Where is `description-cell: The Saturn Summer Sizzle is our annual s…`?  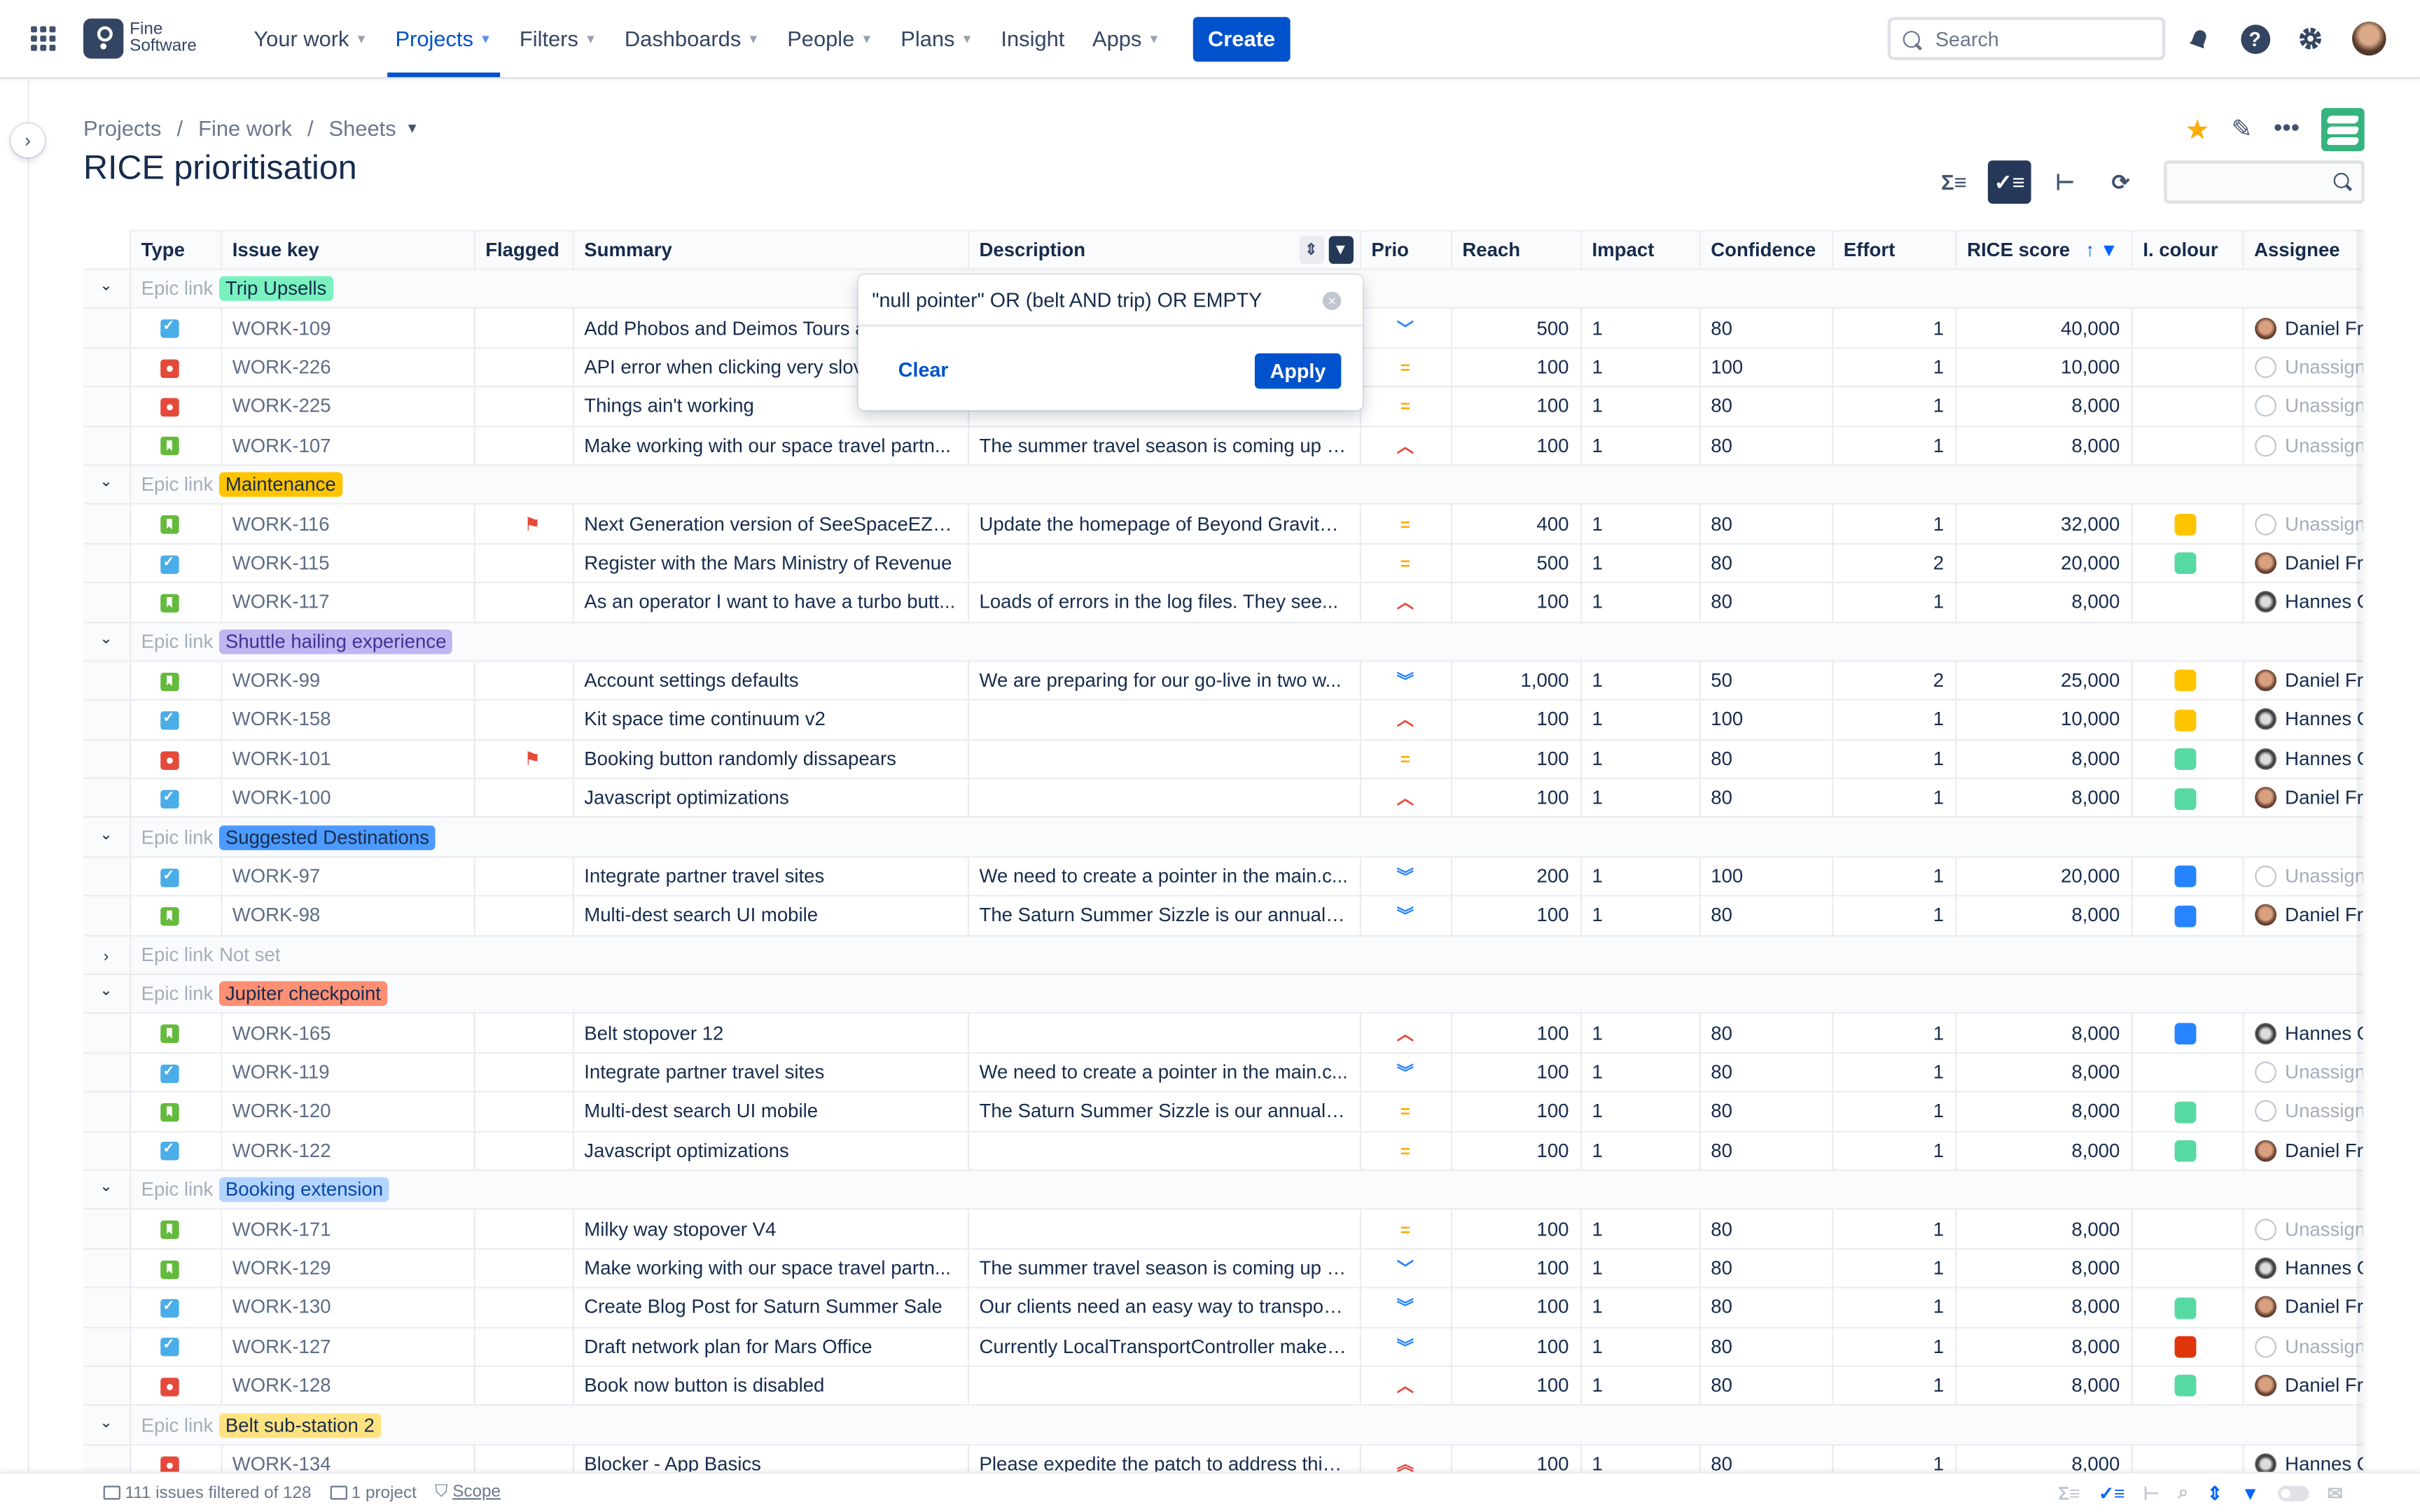
description-cell: The Saturn Summer Sizzle is our annual s… is located at coordinates (1163, 1111).